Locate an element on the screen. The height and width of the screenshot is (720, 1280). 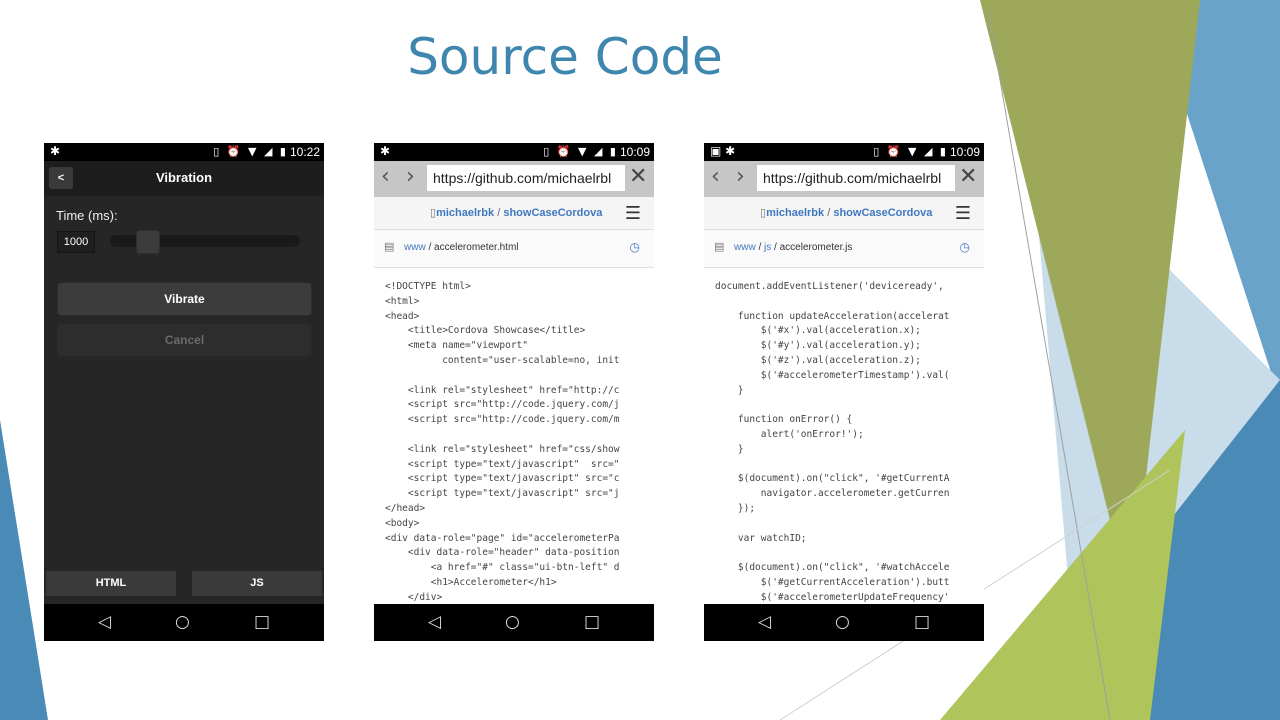
file-path-bar: ▤ www / accelerometer.html ◷ is located at coordinates (514, 249).